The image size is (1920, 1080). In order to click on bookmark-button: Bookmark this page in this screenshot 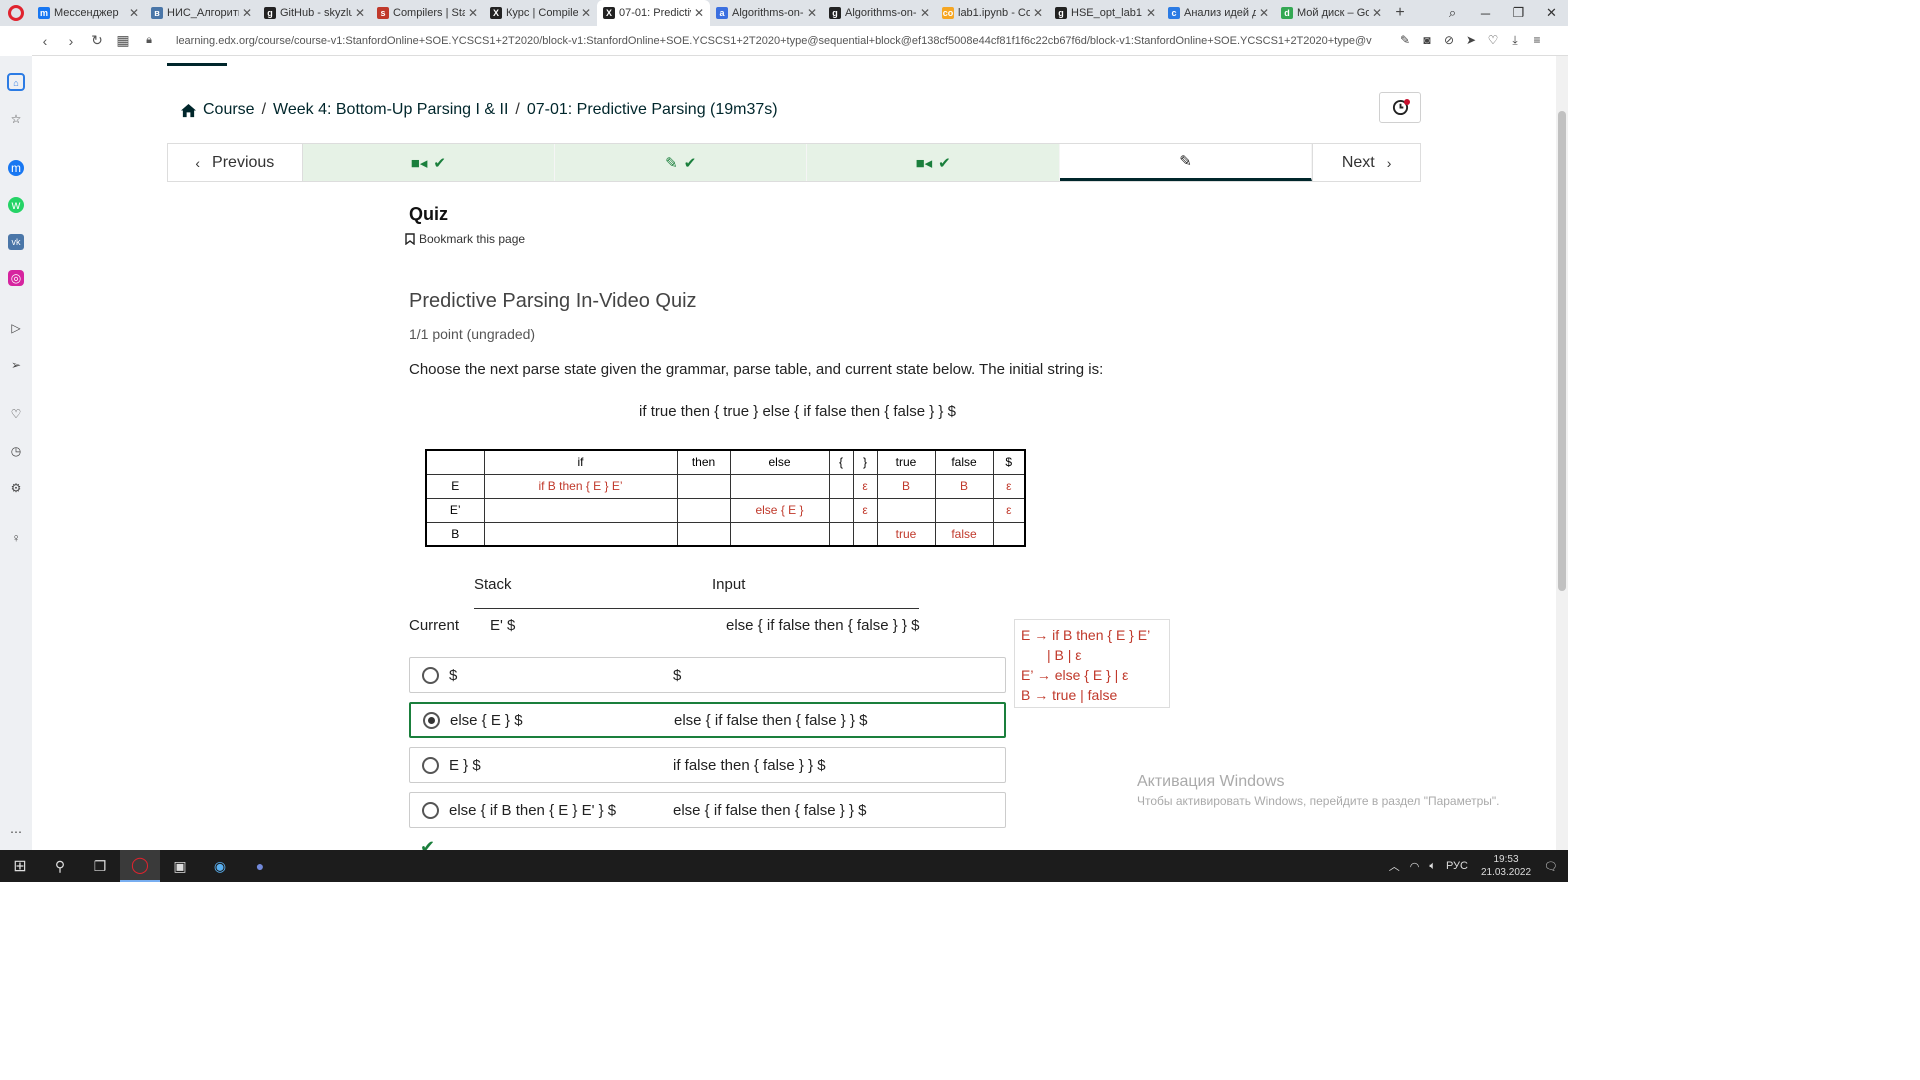, I will do `click(465, 239)`.